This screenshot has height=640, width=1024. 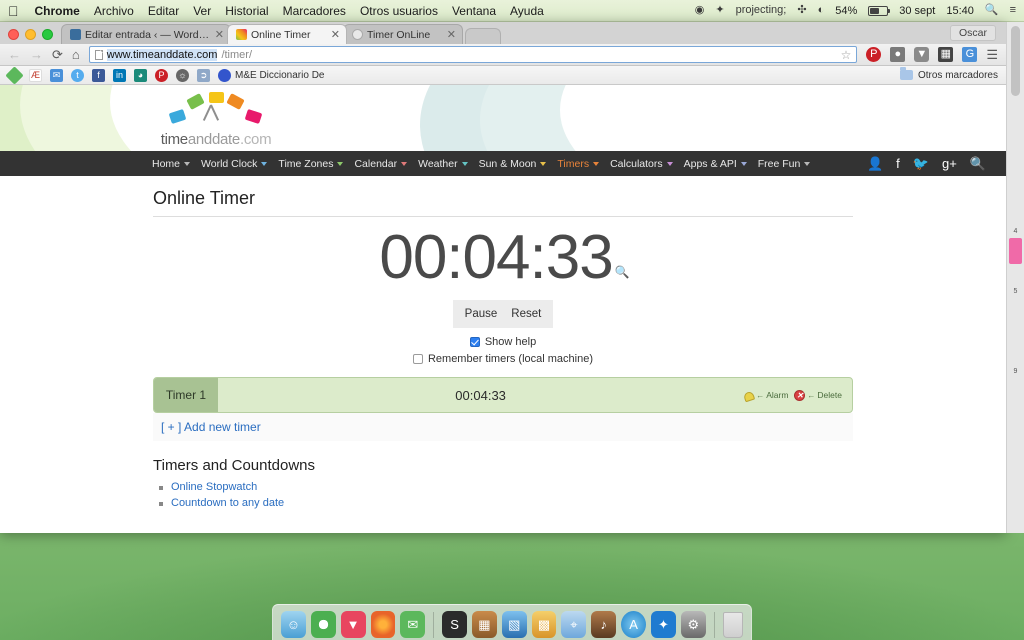 I want to click on finder-icon: ☺, so click(x=293, y=624).